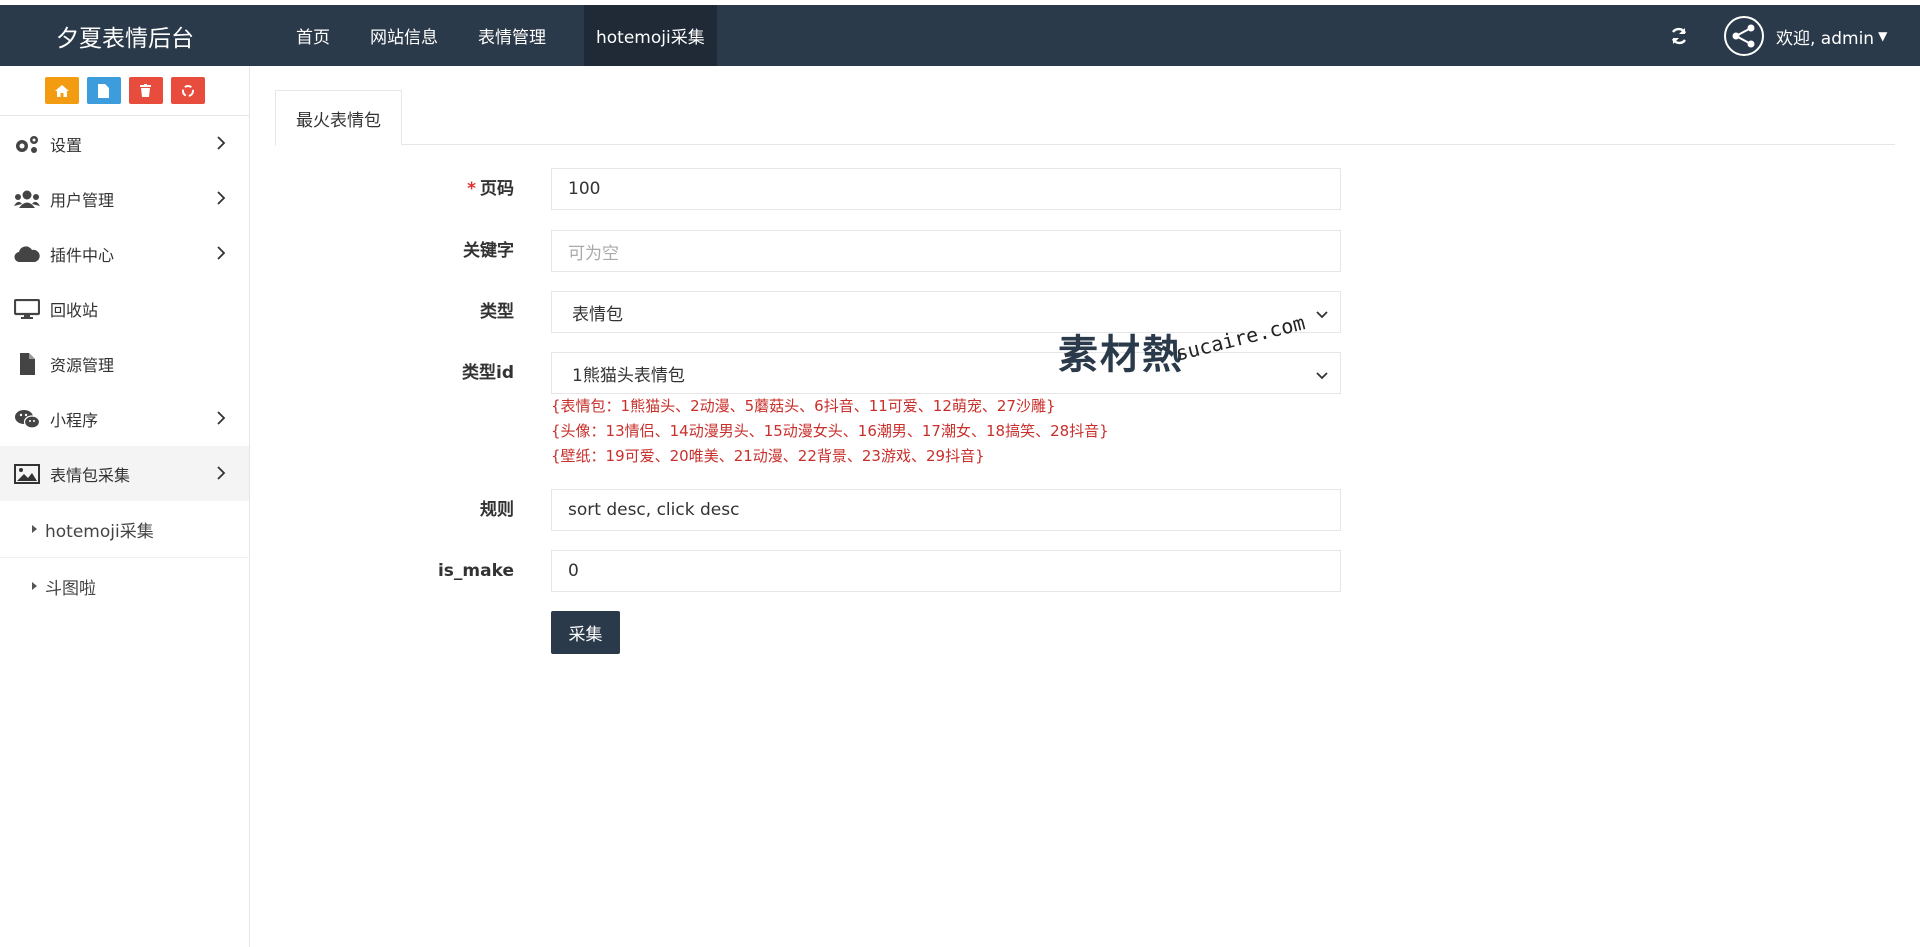  I want to click on image-icon, so click(27, 474).